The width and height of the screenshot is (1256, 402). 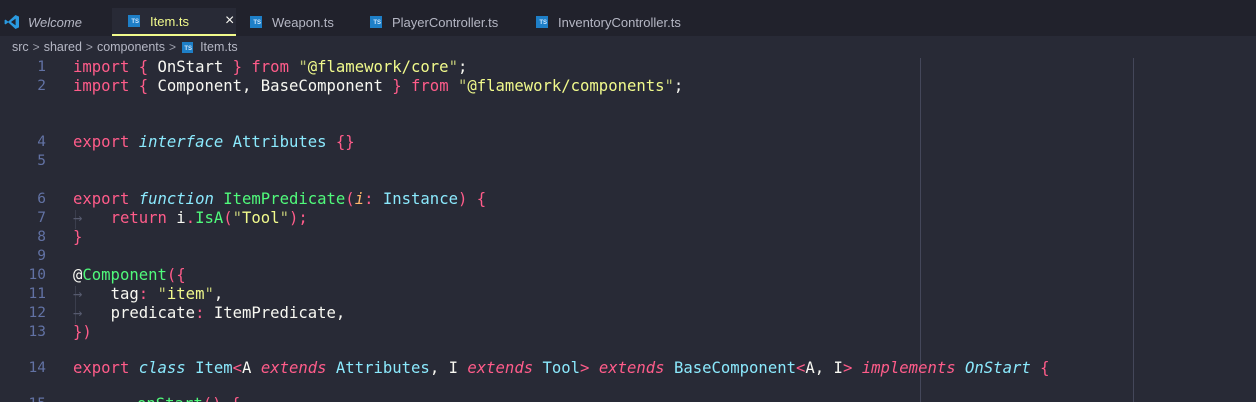 What do you see at coordinates (181, 142) in the screenshot?
I see `code-token: interface` at bounding box center [181, 142].